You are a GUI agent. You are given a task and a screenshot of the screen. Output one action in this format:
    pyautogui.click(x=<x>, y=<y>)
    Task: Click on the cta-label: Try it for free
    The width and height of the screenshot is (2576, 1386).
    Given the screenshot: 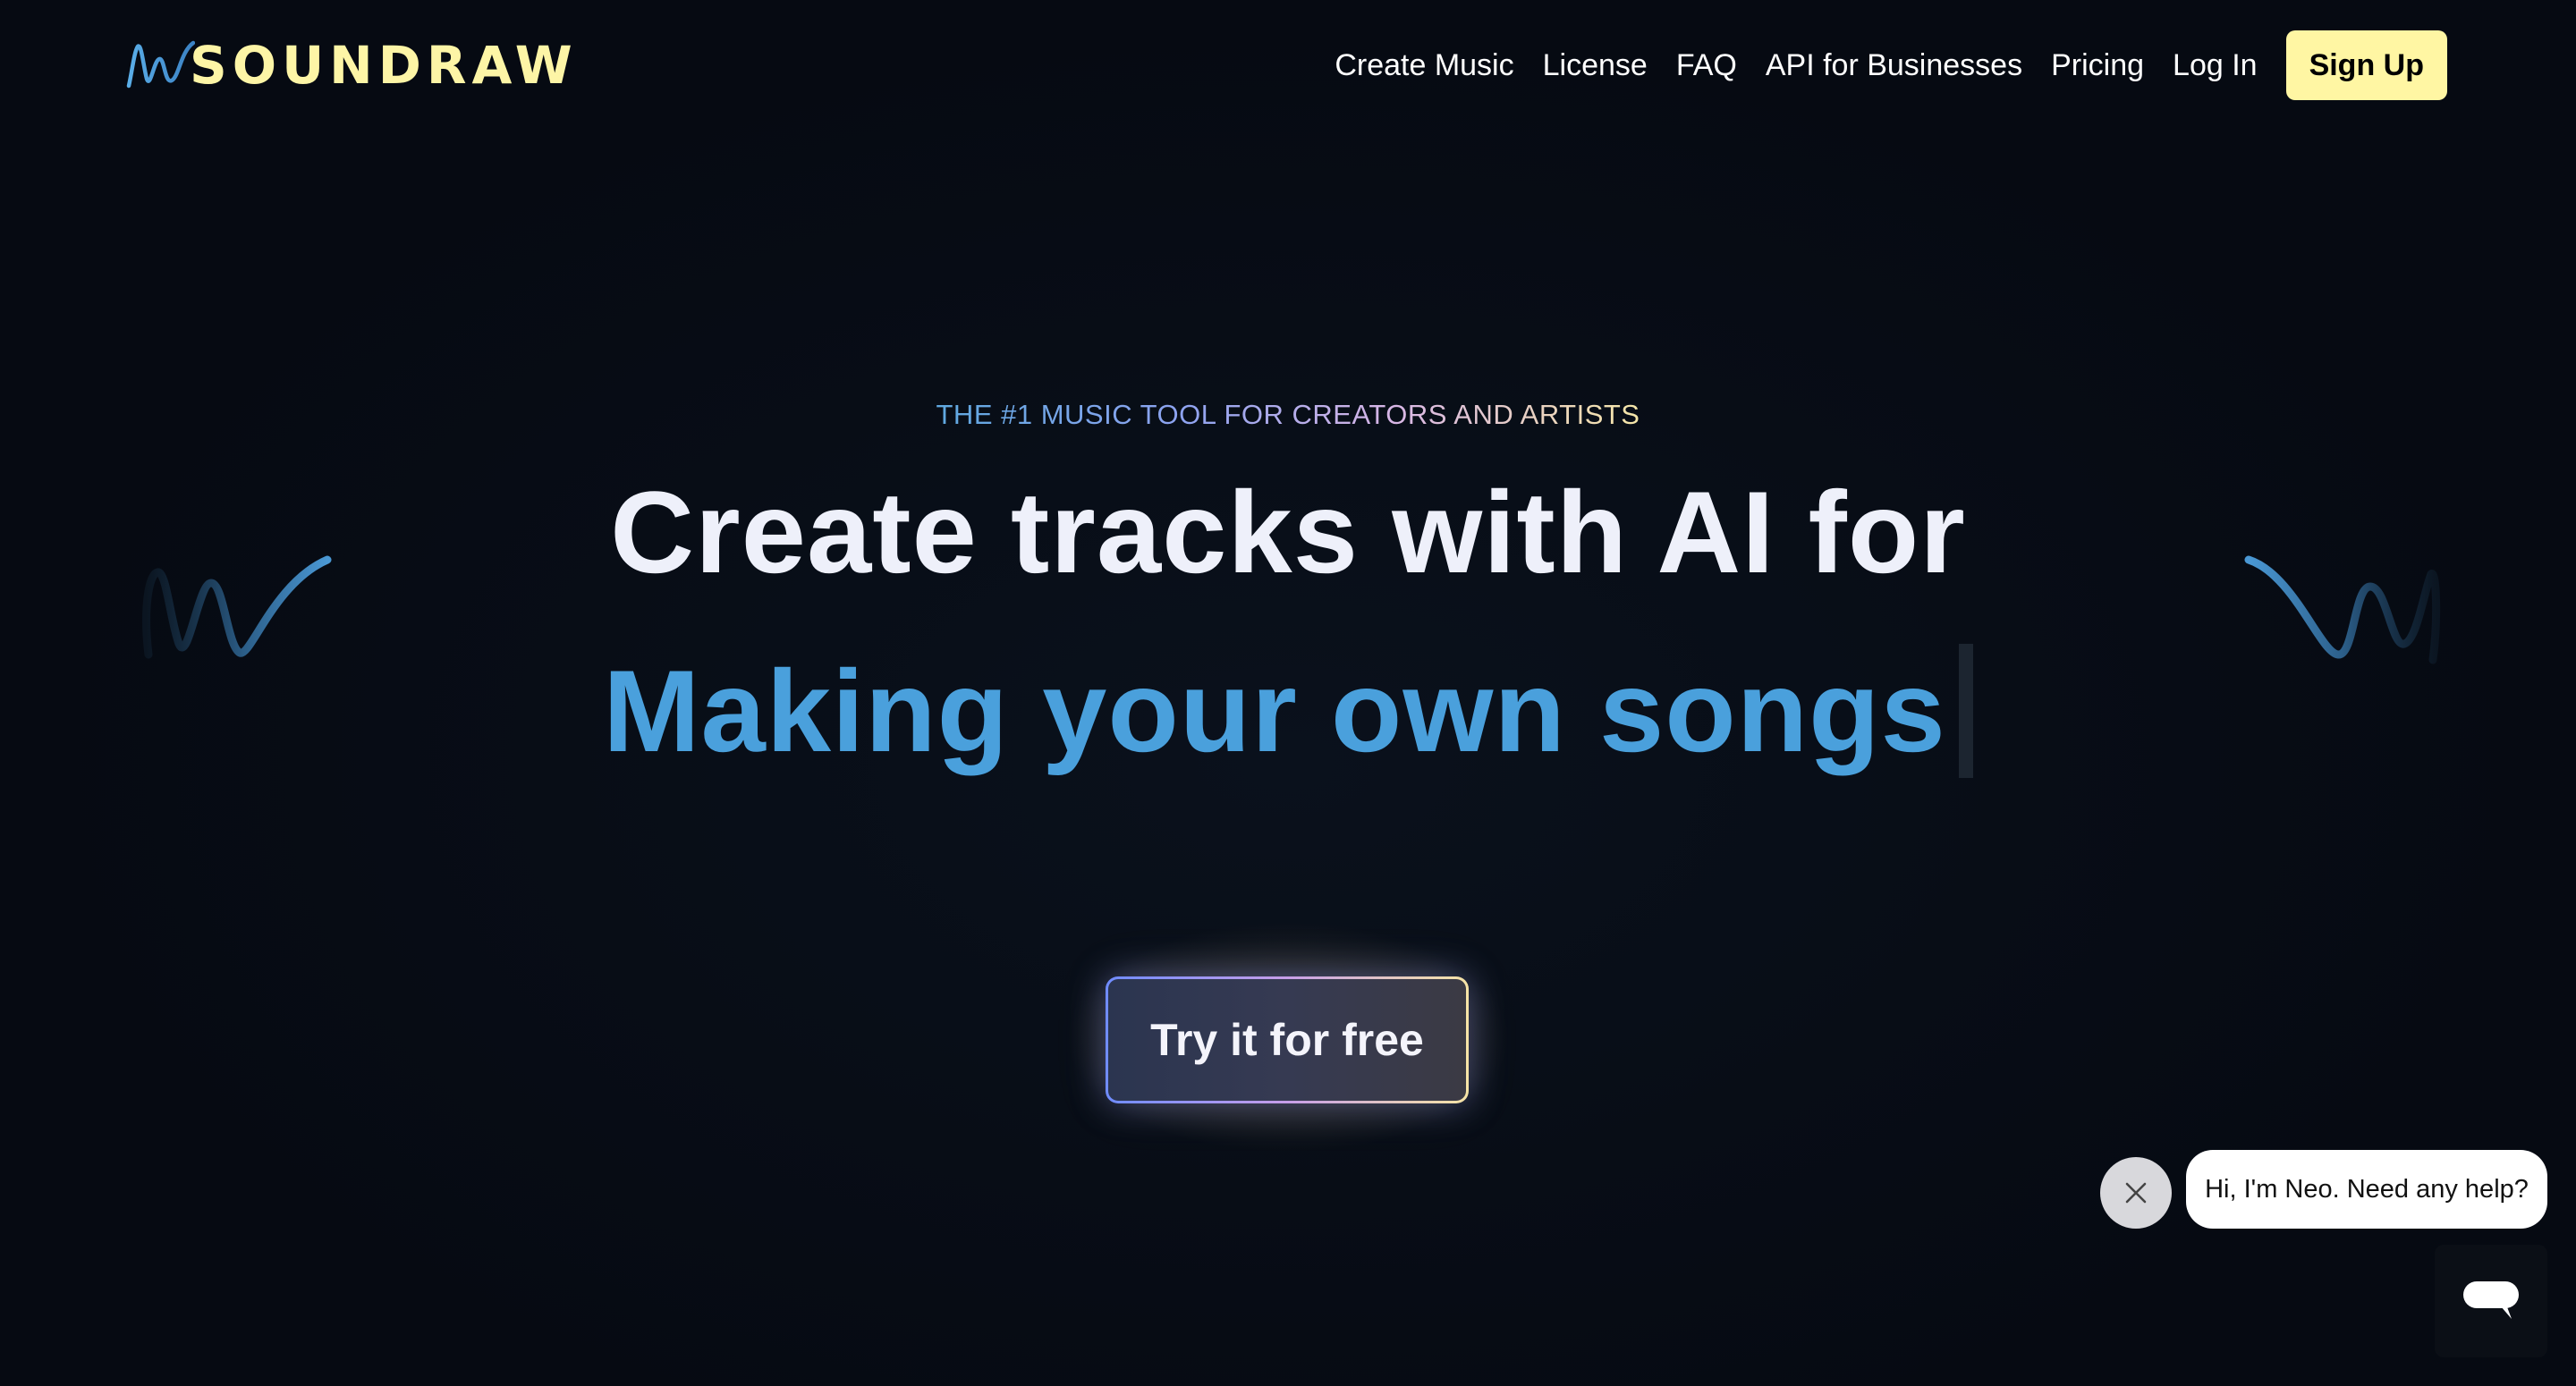 What is the action you would take?
    pyautogui.click(x=1287, y=1040)
    